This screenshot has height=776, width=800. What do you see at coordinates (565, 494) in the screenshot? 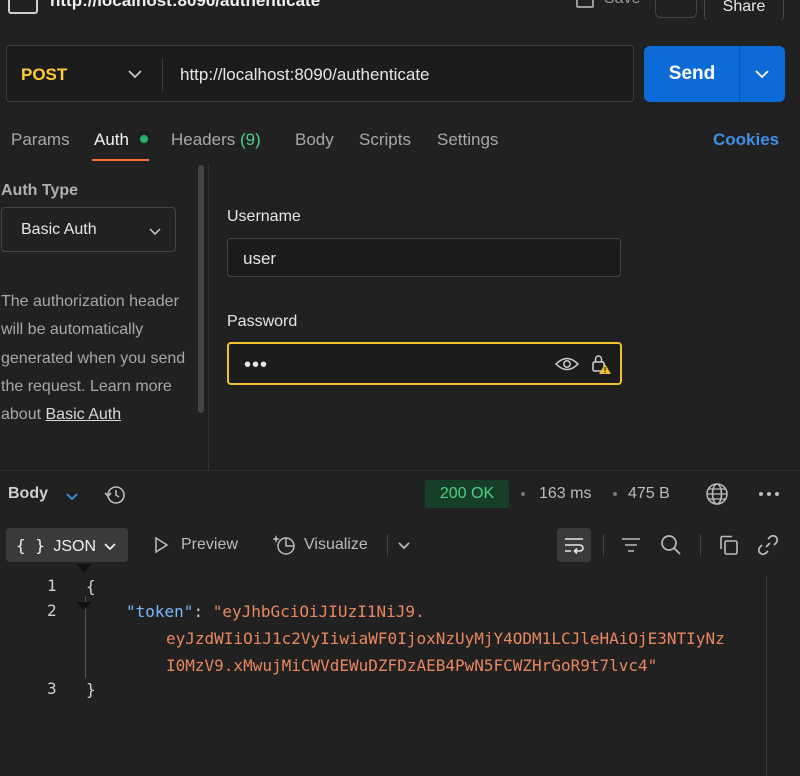
I see `response-time: 163 ms` at bounding box center [565, 494].